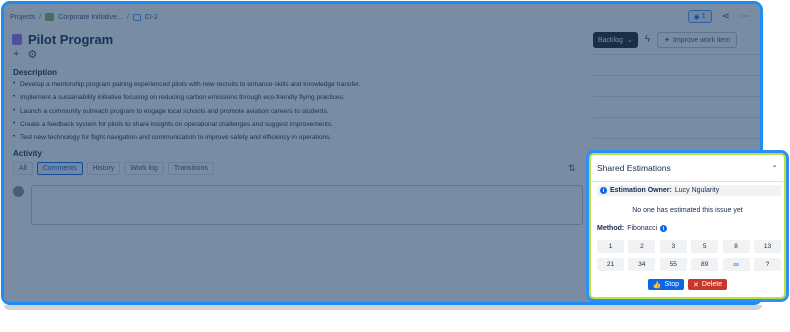 The image size is (790, 332). What do you see at coordinates (610, 40) in the screenshot?
I see `status-label: Backlog` at bounding box center [610, 40].